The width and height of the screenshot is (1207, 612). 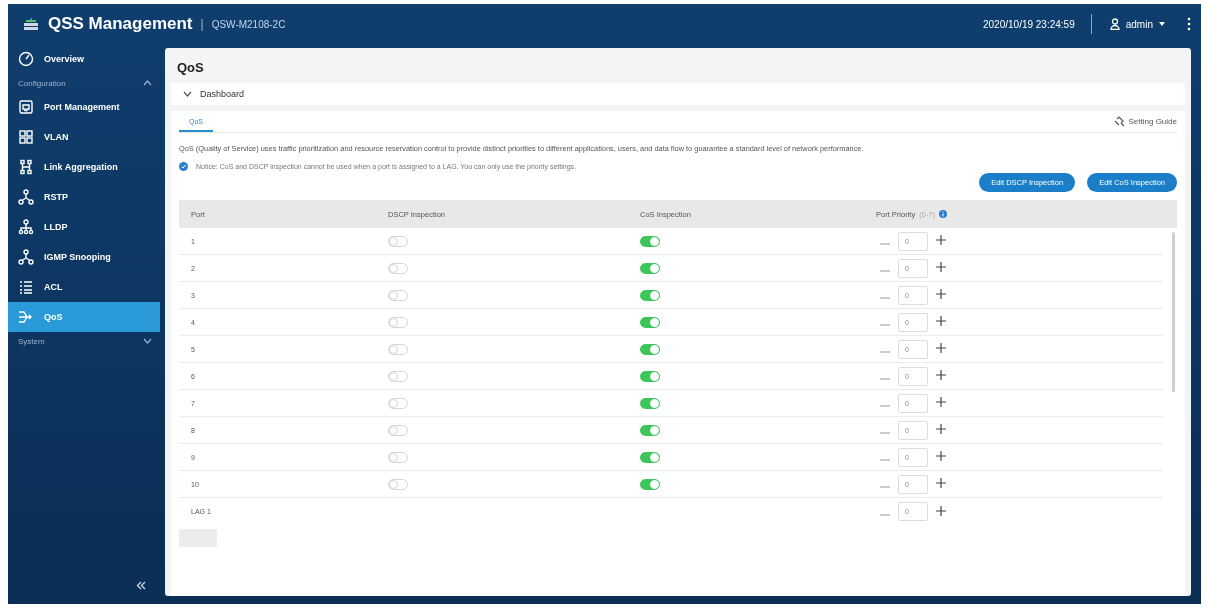 I want to click on sidebar-label: QoS, so click(x=53, y=317).